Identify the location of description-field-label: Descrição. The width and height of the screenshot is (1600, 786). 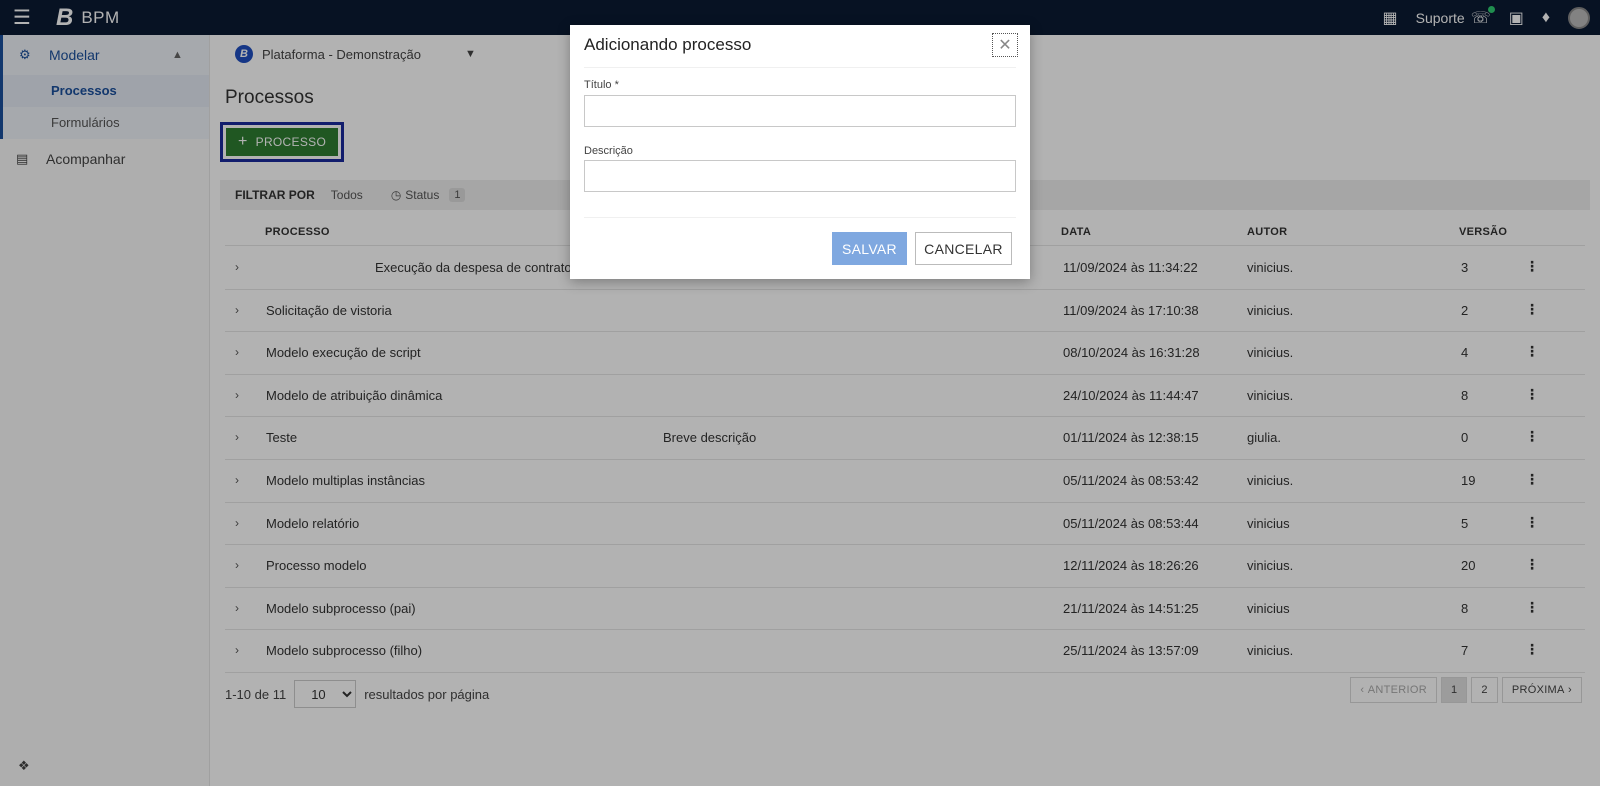
(608, 151).